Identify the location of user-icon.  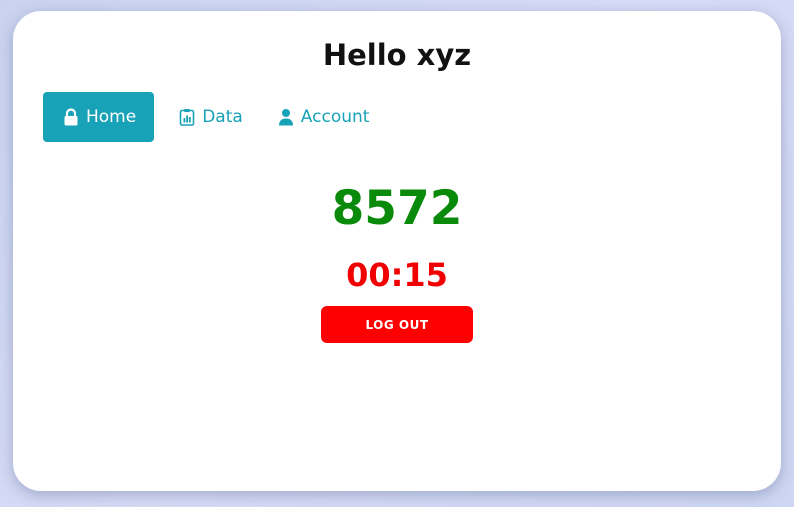
(286, 117).